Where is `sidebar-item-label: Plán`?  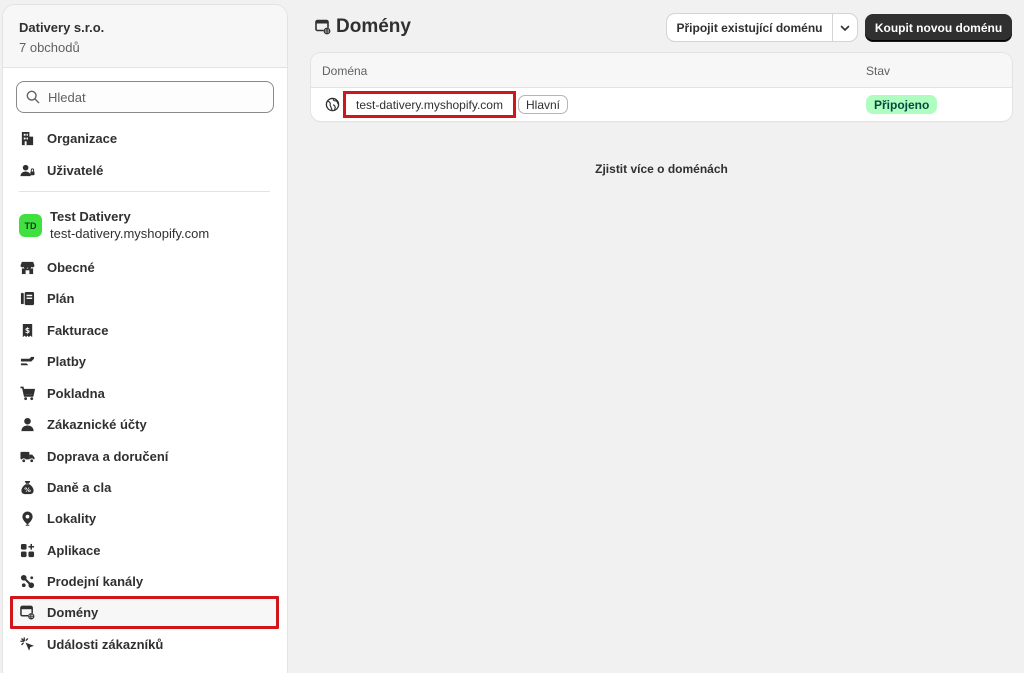
sidebar-item-label: Plán is located at coordinates (61, 298).